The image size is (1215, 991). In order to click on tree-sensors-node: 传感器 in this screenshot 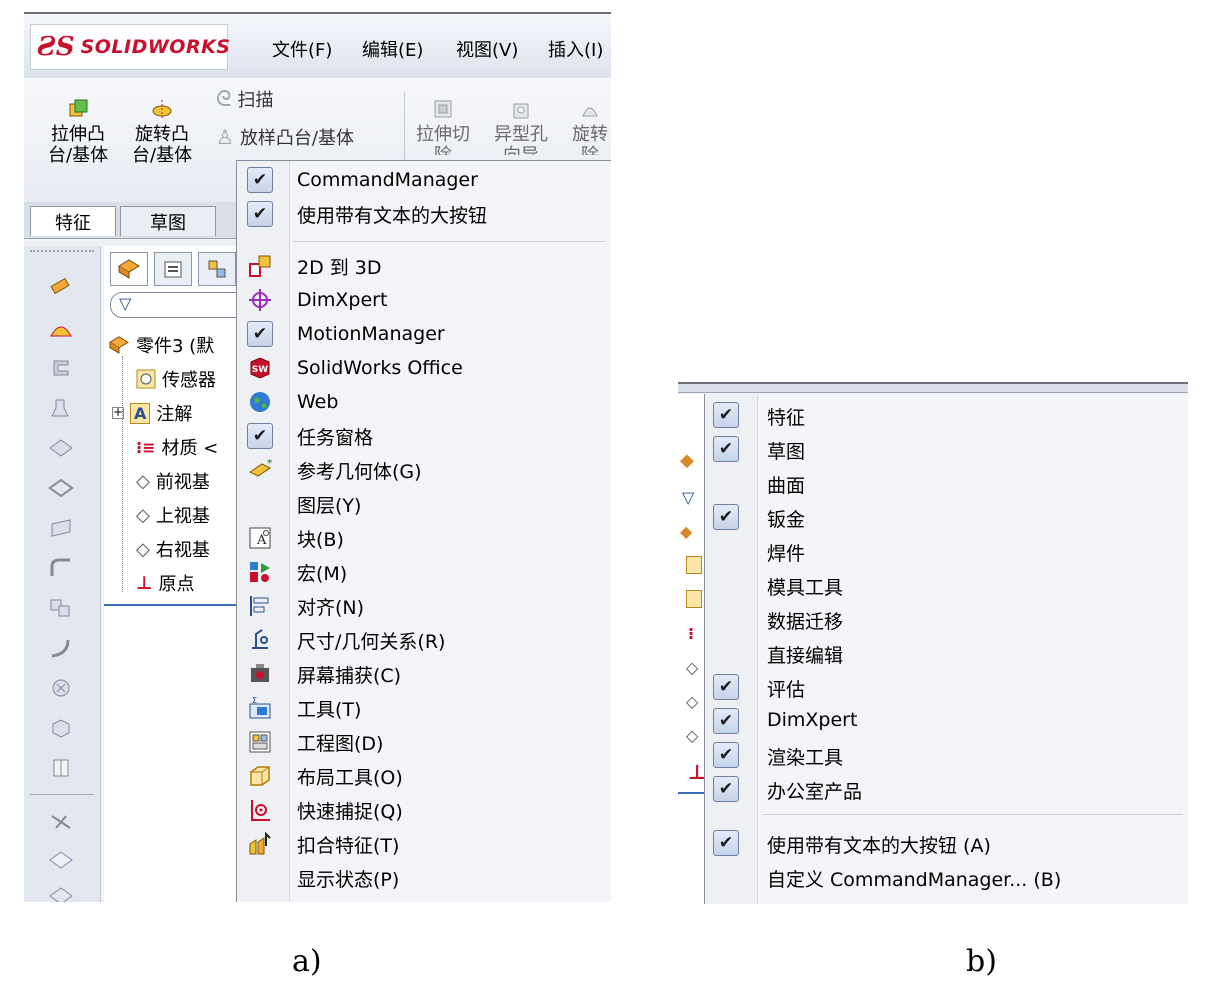, I will do `click(176, 379)`.